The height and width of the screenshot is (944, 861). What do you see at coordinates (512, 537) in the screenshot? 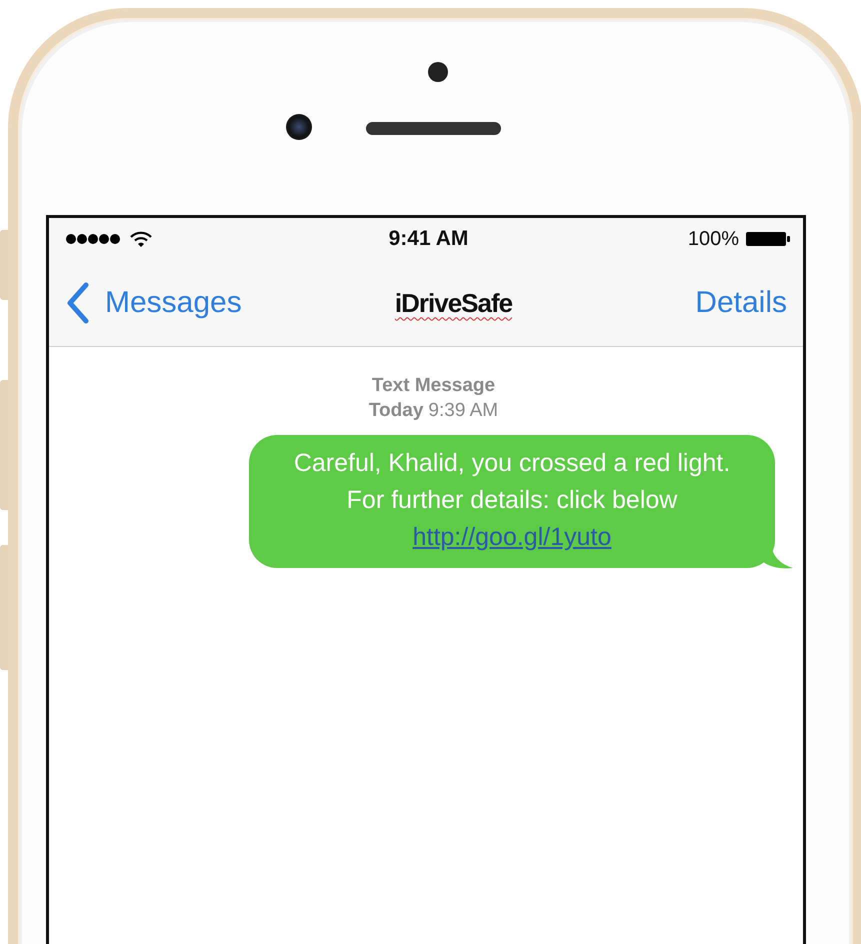
I see `message-link: http://goo.gl/1yuto` at bounding box center [512, 537].